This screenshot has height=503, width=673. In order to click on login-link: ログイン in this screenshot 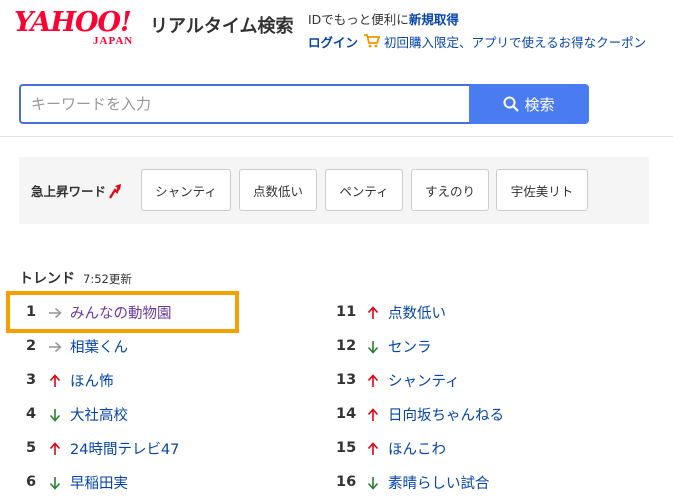, I will do `click(333, 41)`.